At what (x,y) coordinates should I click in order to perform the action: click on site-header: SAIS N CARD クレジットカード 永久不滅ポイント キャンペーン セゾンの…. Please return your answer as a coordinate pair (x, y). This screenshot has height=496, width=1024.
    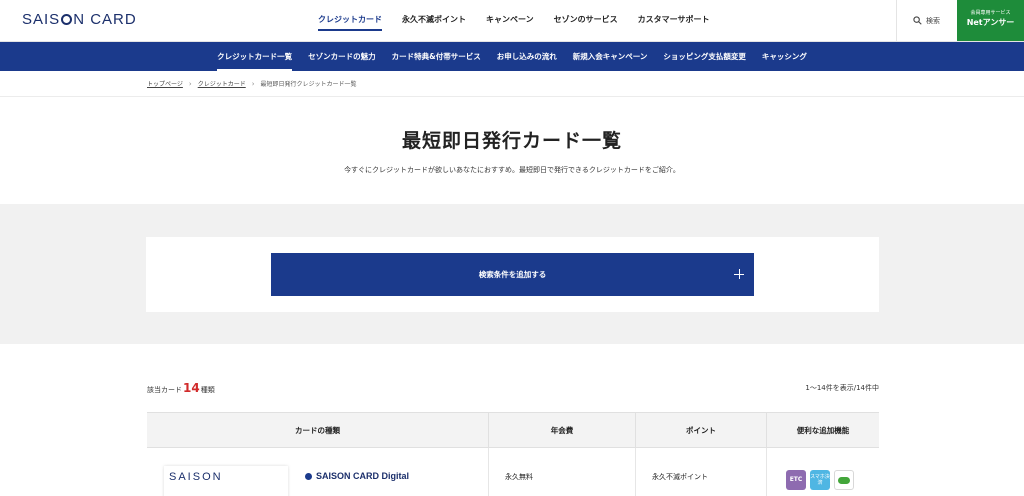
    Looking at the image, I should click on (512, 21).